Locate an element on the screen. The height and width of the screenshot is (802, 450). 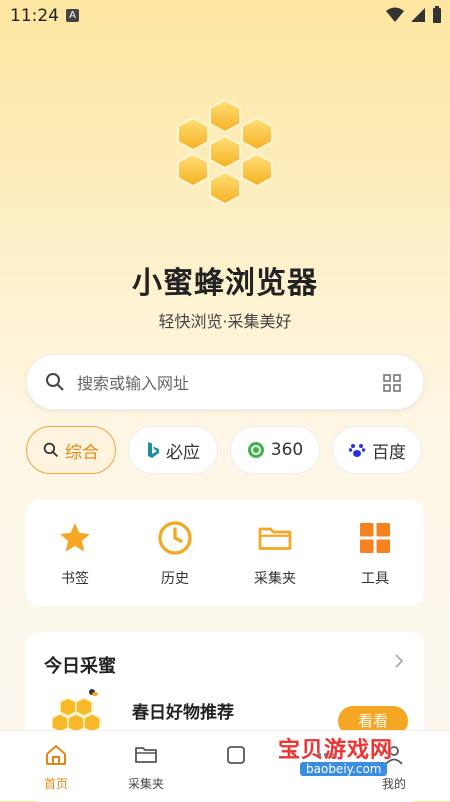
quick-label: 工具 is located at coordinates (375, 579).